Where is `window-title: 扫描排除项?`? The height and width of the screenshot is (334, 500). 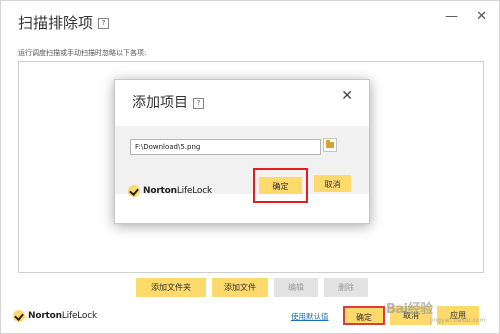 window-title: 扫描排除项? is located at coordinates (64, 22).